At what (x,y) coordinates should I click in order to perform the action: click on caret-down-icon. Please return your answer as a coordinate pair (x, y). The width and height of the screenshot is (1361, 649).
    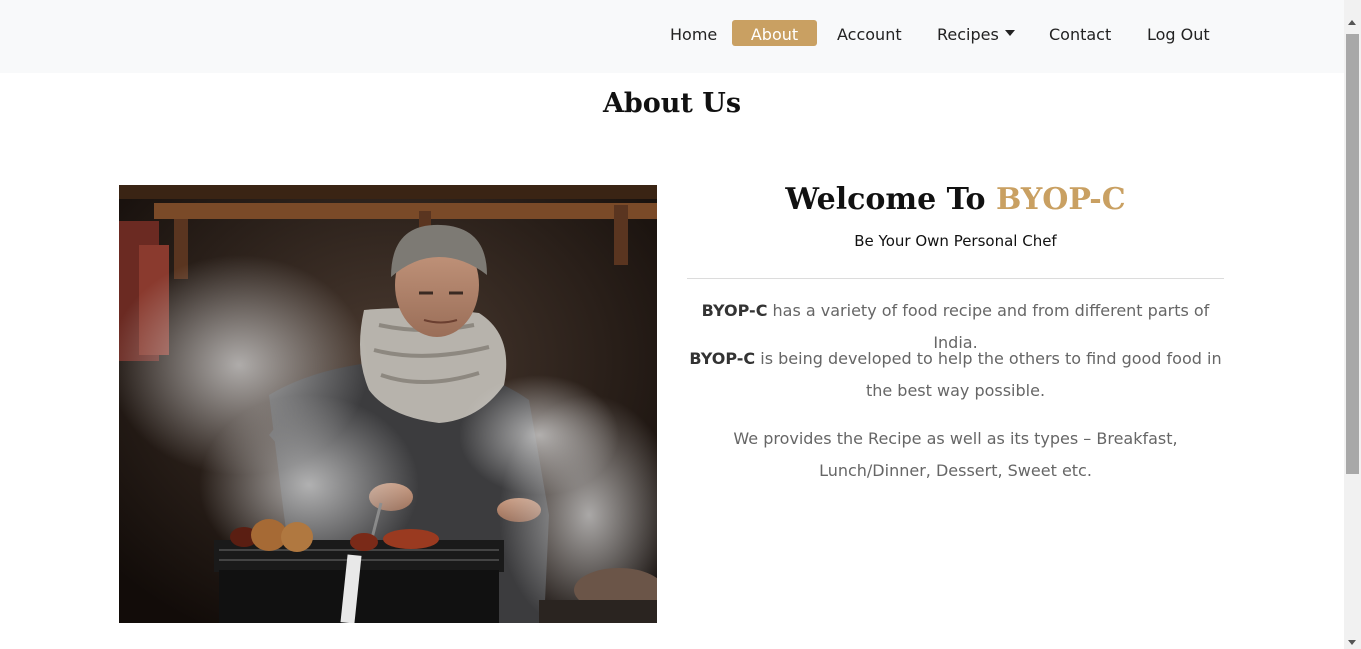
    Looking at the image, I should click on (1009, 33).